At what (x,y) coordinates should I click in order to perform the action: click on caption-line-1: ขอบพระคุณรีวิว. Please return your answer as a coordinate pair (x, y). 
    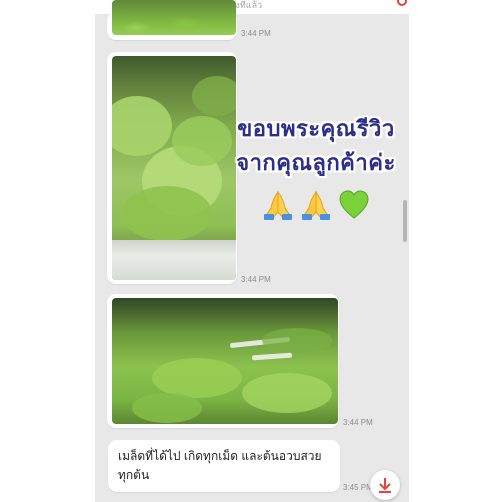
    Looking at the image, I should click on (316, 128).